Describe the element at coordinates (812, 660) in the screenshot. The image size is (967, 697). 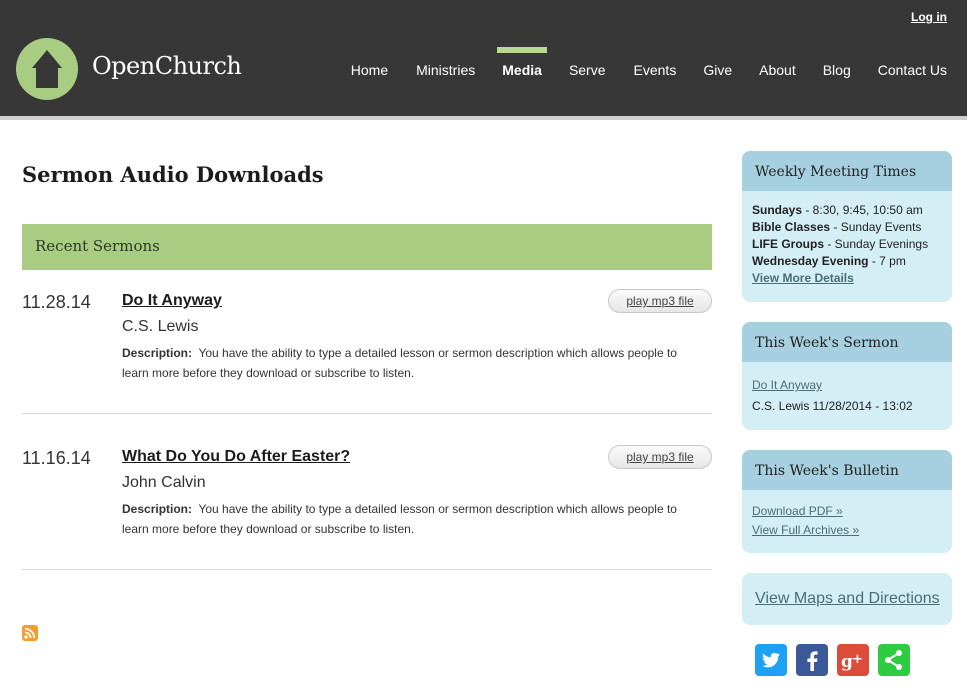
I see `facebook-icon` at that location.